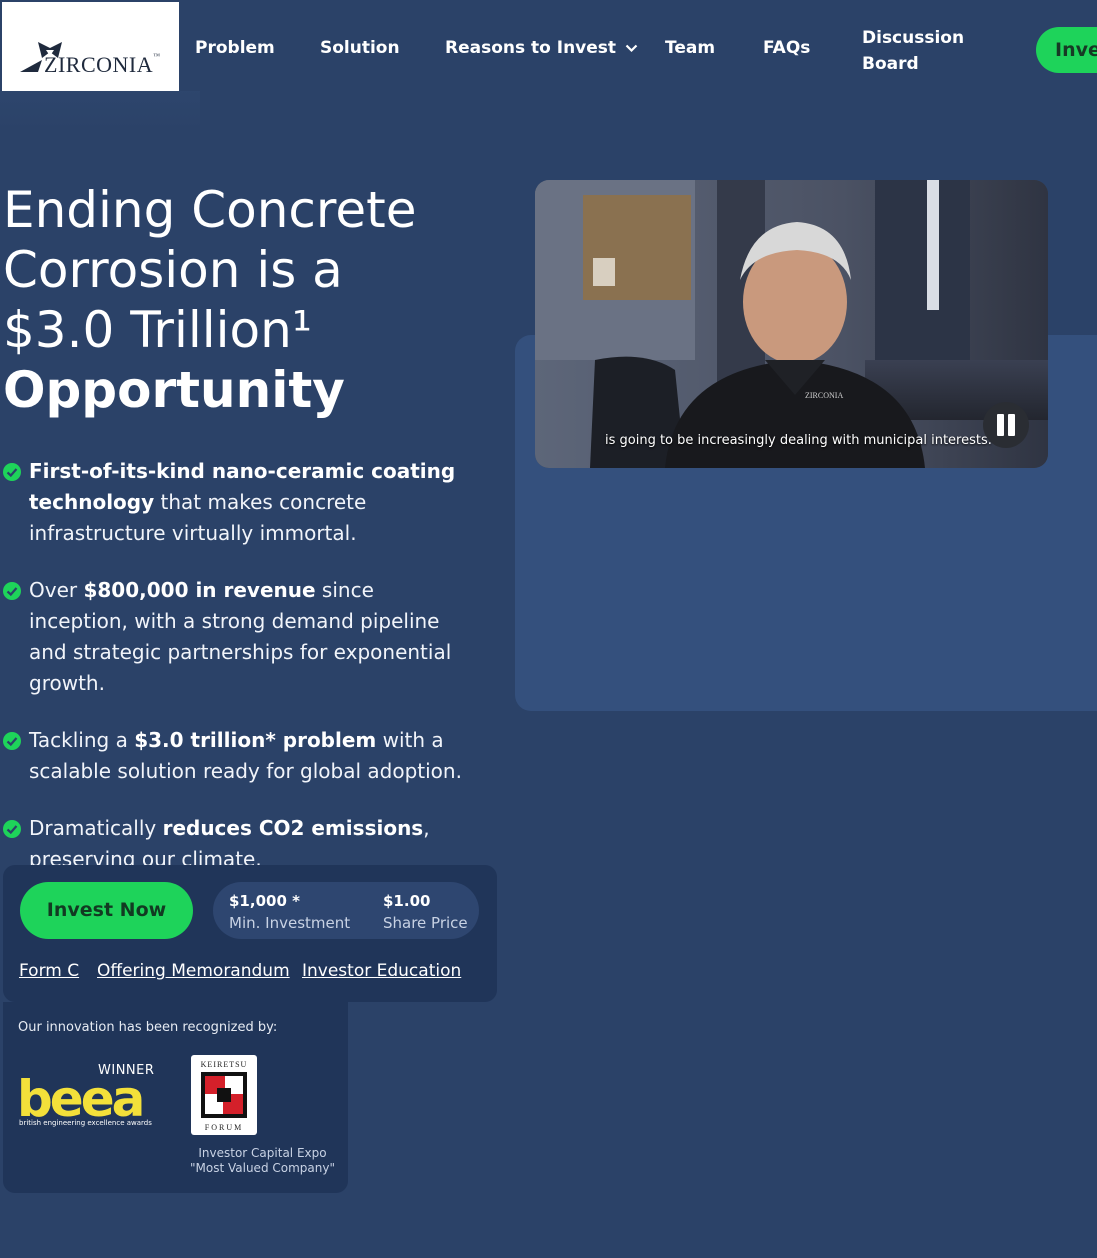  I want to click on invest-now-button: Invest Now, so click(106, 910).